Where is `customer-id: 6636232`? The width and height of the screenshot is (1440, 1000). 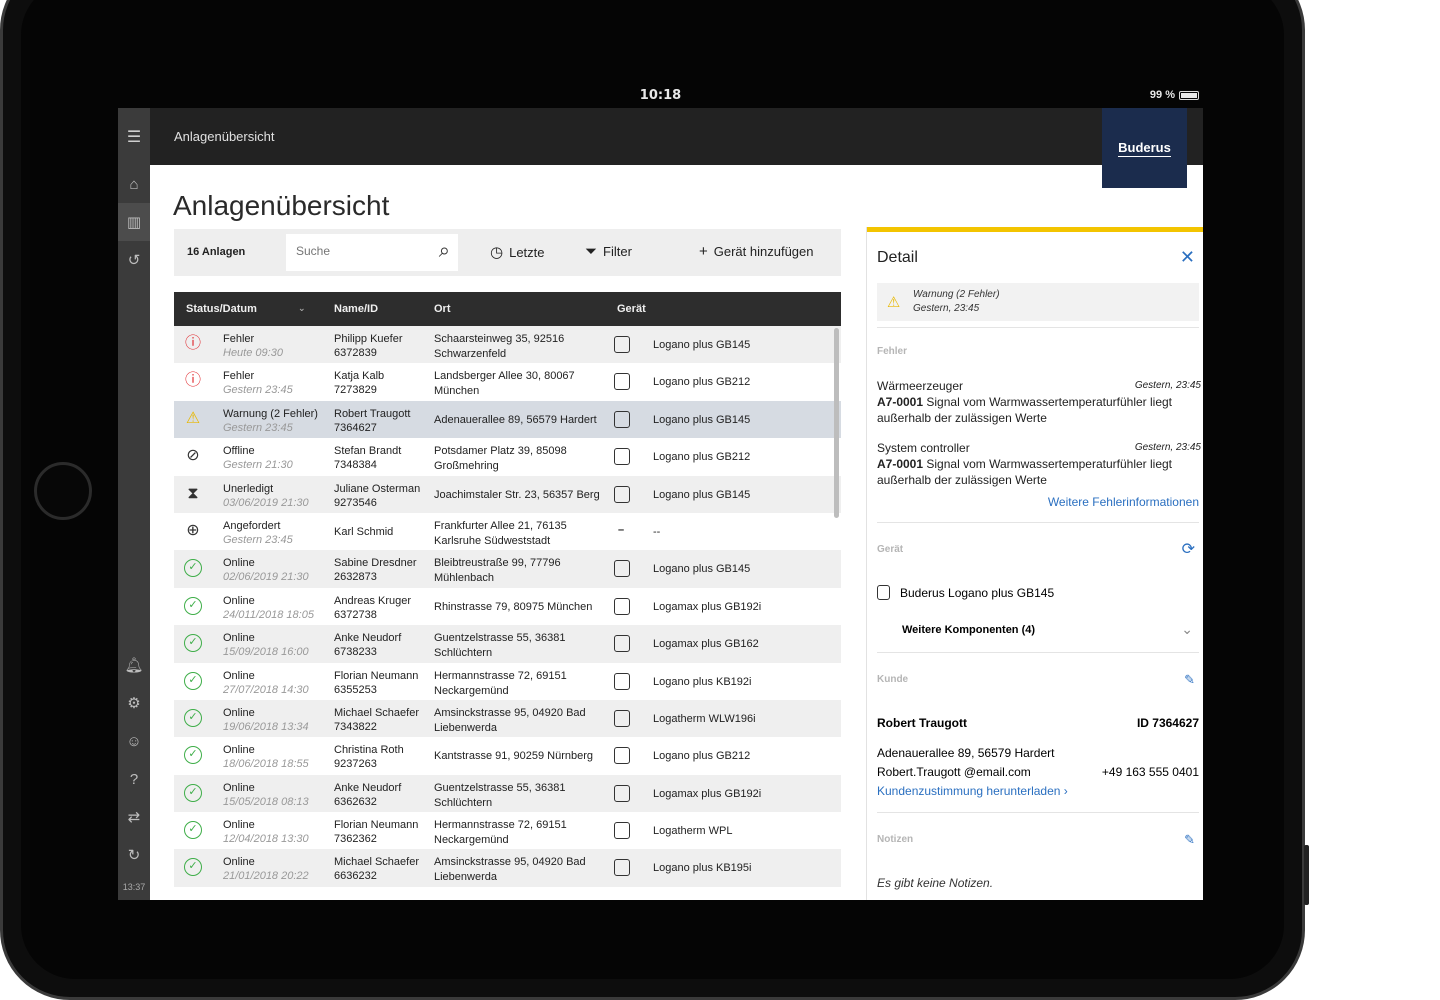 customer-id: 6636232 is located at coordinates (355, 876).